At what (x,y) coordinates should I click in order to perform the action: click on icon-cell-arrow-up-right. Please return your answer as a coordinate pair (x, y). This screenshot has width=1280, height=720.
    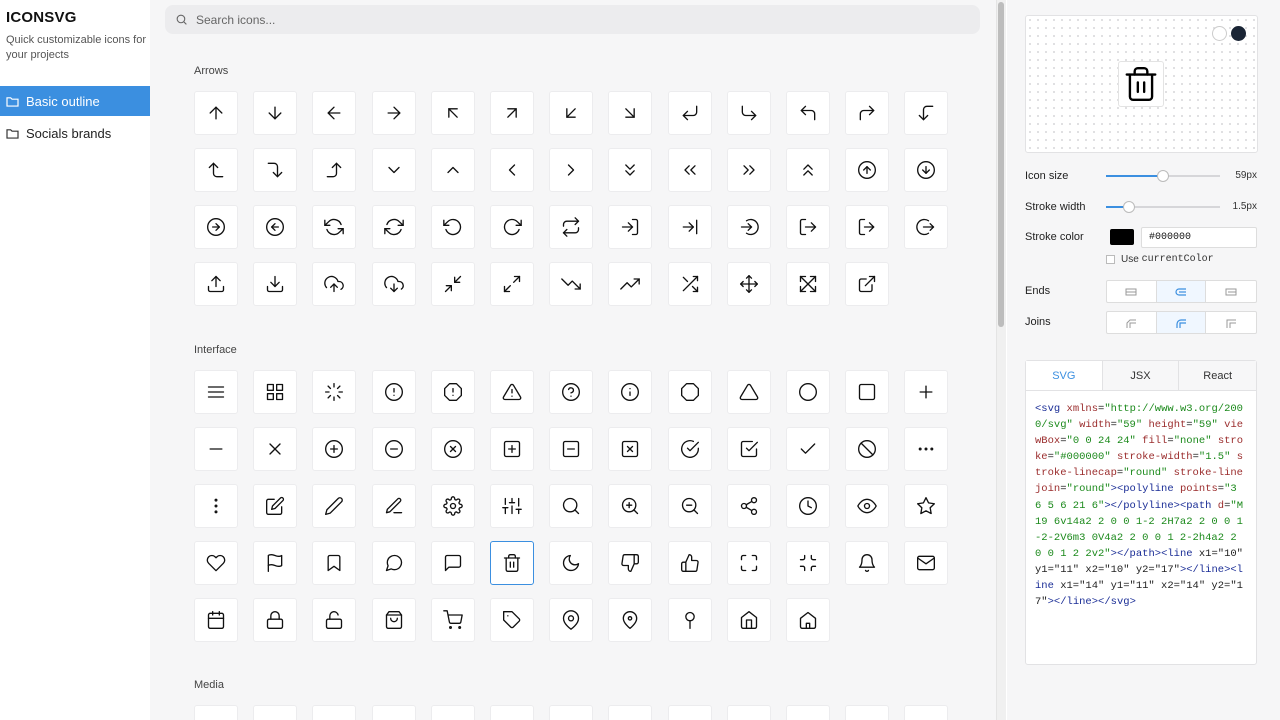
    Looking at the image, I should click on (511, 113).